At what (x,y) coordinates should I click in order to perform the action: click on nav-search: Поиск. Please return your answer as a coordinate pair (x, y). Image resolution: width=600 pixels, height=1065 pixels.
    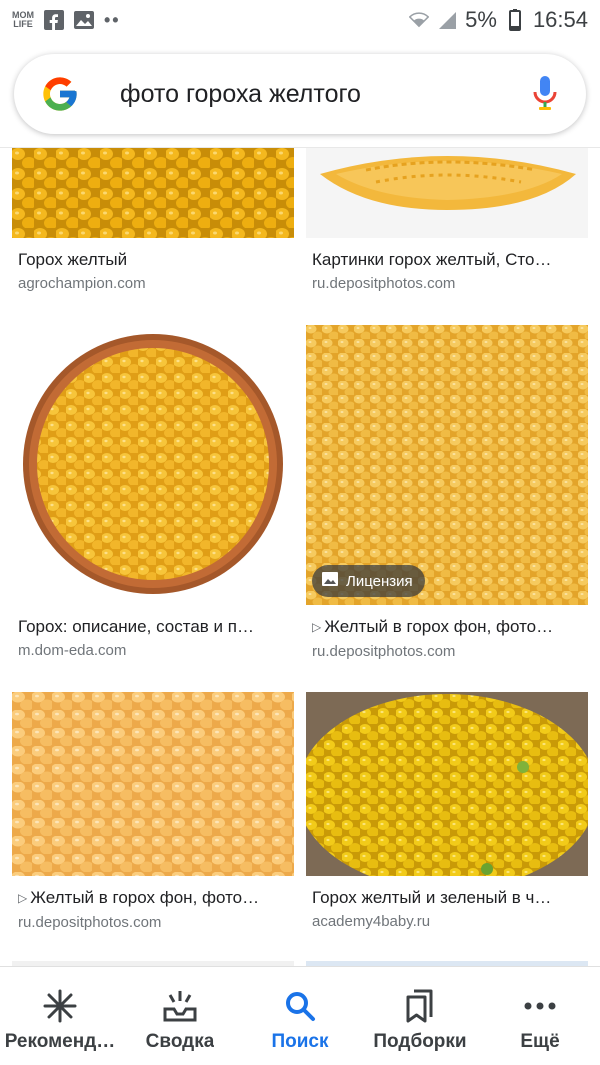
    Looking at the image, I should click on (300, 1016).